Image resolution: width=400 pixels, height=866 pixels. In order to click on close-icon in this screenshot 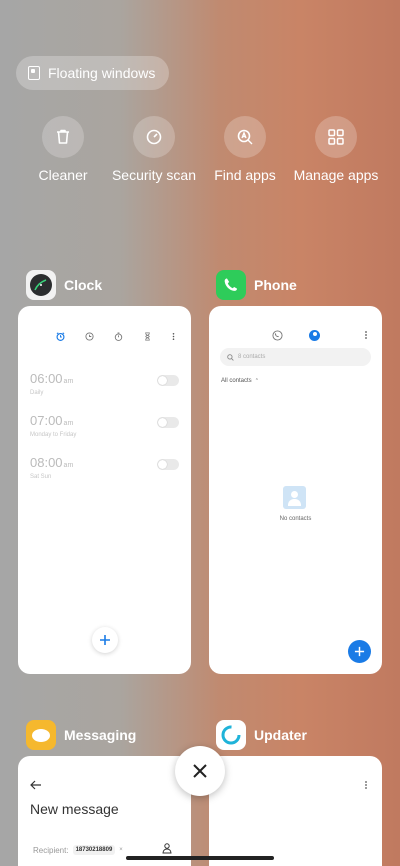, I will do `click(200, 771)`.